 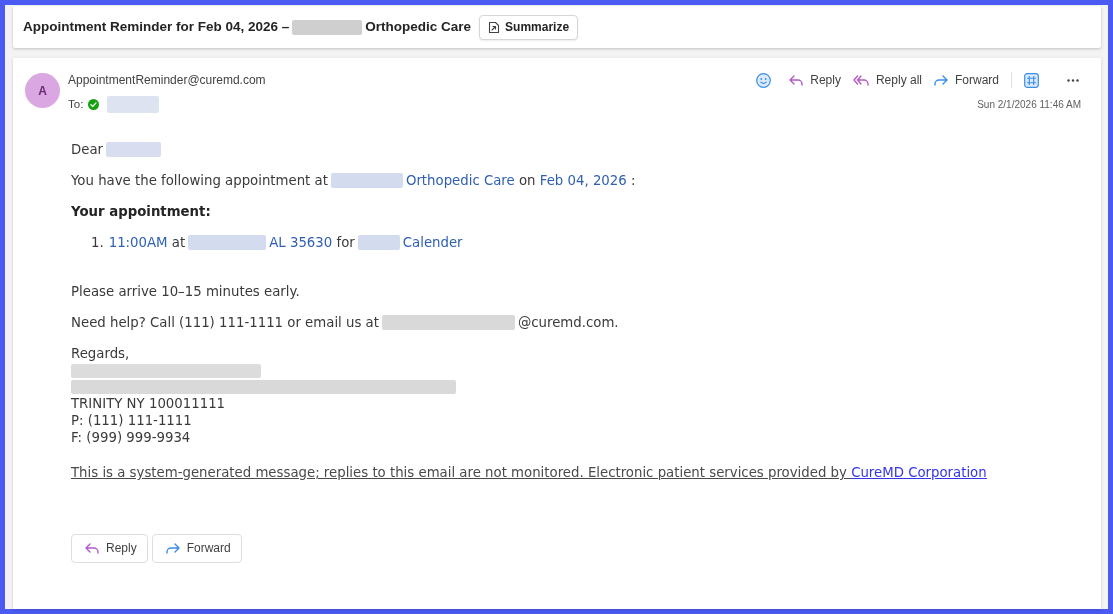 I want to click on signature-line: Regards,, so click(x=101, y=353).